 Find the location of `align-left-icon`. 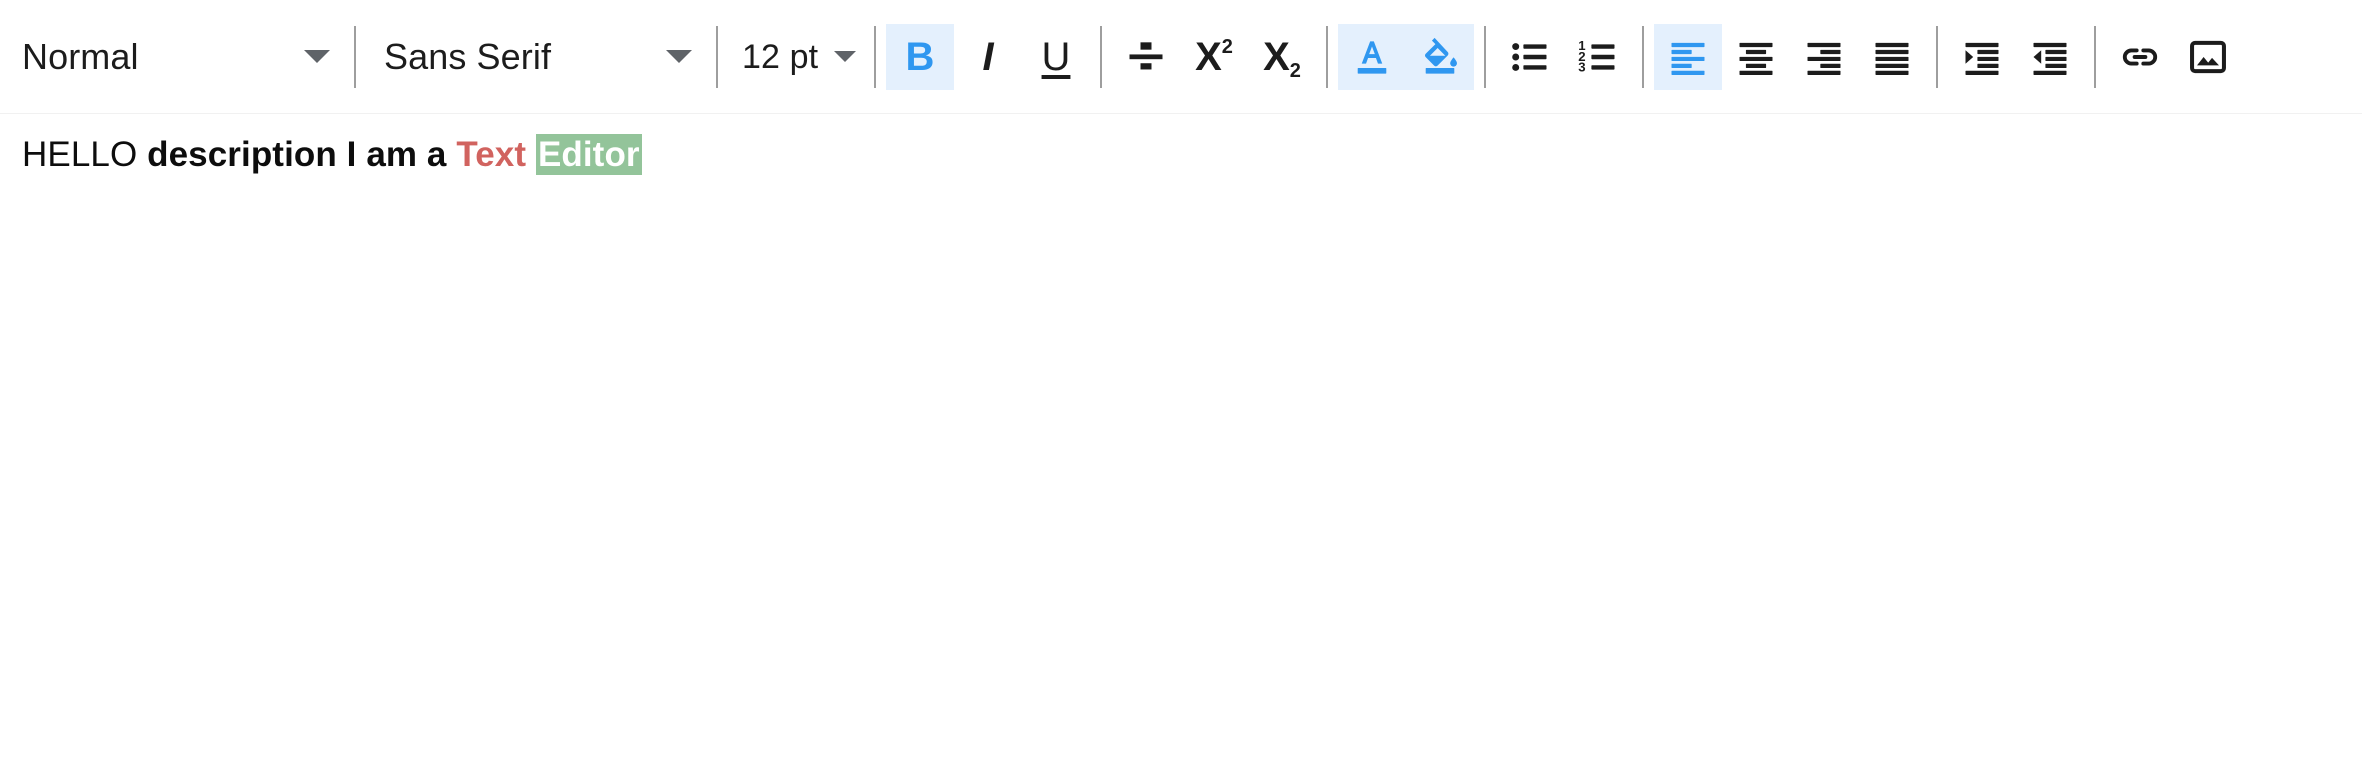

align-left-icon is located at coordinates (1688, 57).